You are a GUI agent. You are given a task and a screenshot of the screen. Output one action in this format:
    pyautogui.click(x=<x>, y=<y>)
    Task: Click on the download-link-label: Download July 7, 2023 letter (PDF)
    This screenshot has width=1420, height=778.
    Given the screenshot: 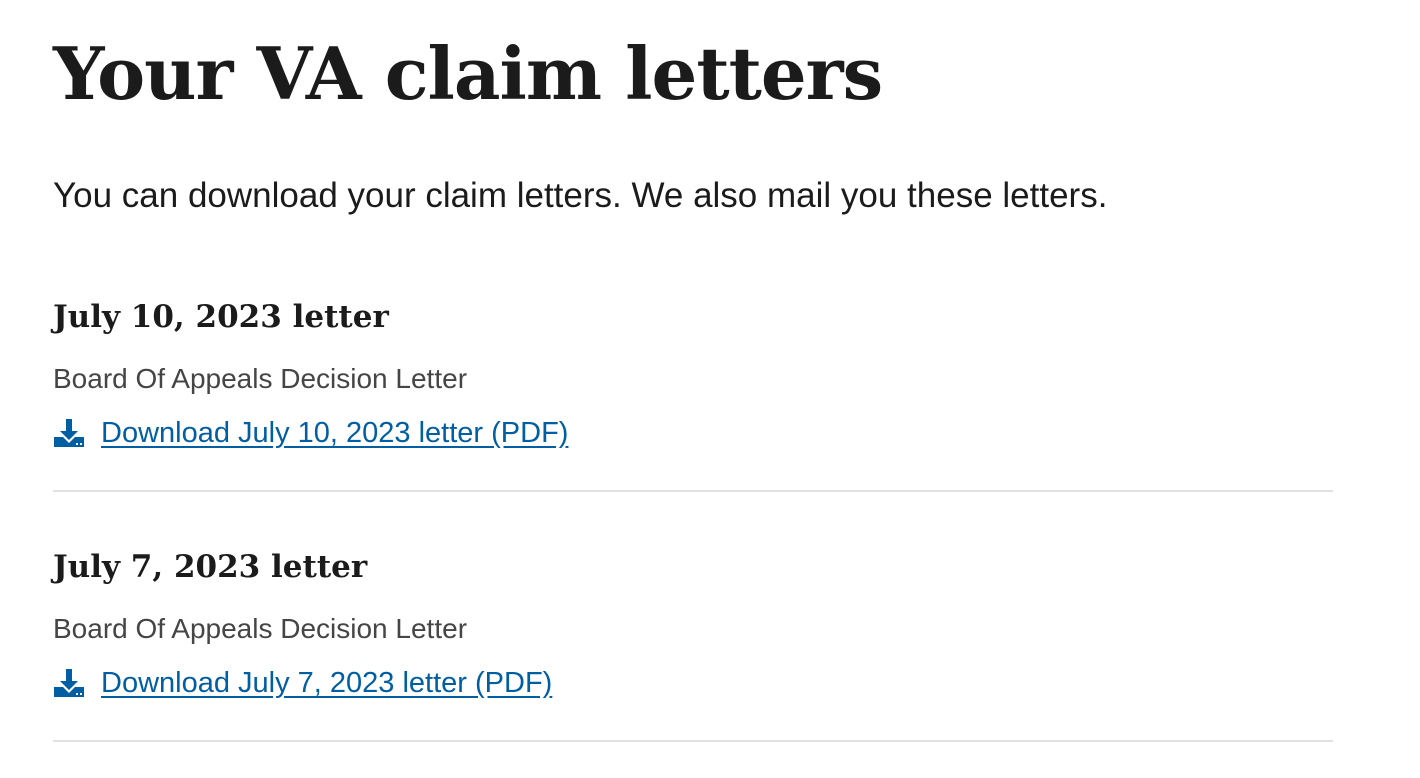 What is the action you would take?
    pyautogui.click(x=327, y=683)
    